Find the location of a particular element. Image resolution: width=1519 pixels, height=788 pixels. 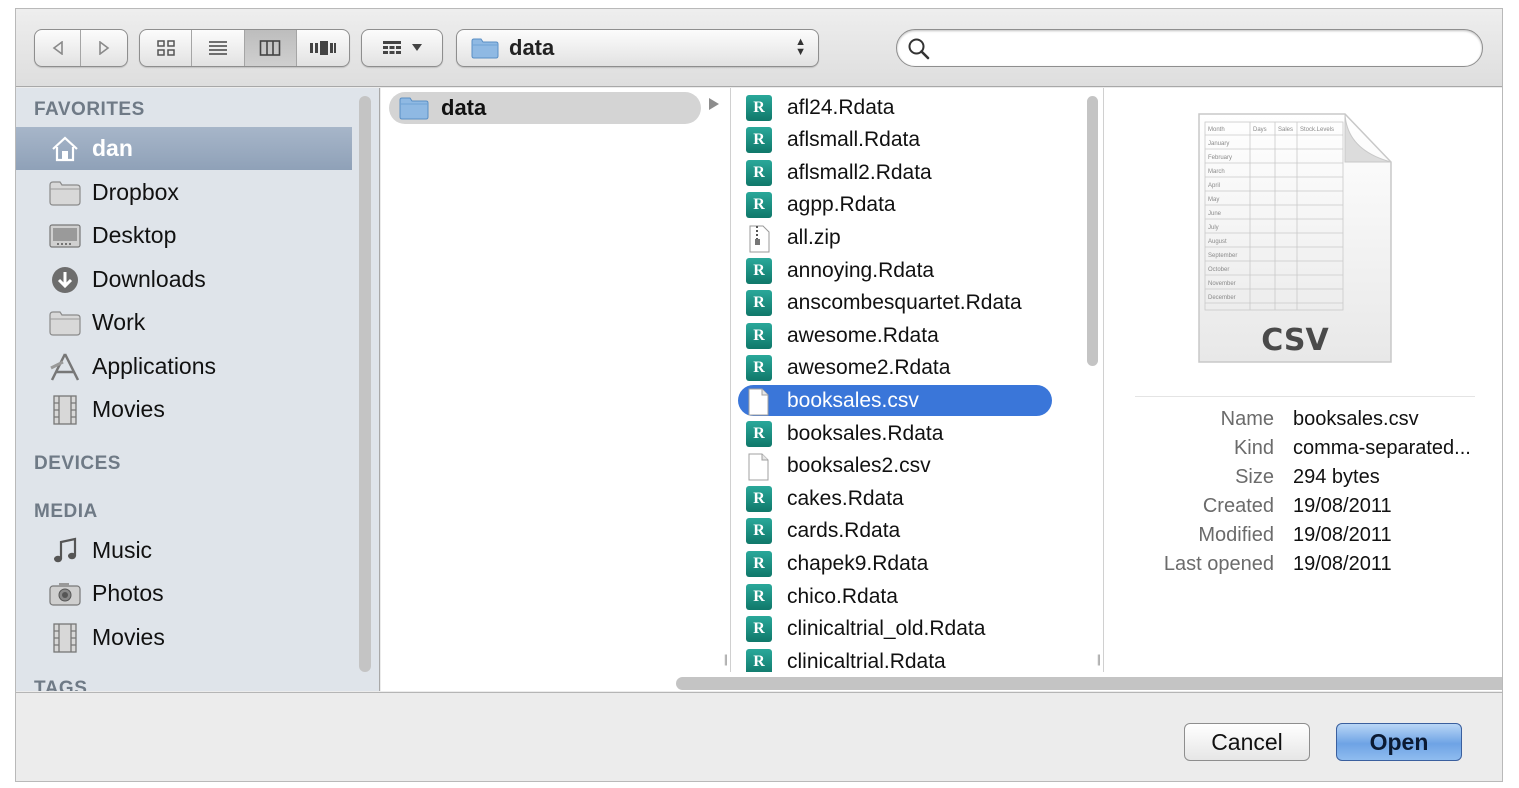

info-row: Size 294 bytes is located at coordinates (1303, 480).